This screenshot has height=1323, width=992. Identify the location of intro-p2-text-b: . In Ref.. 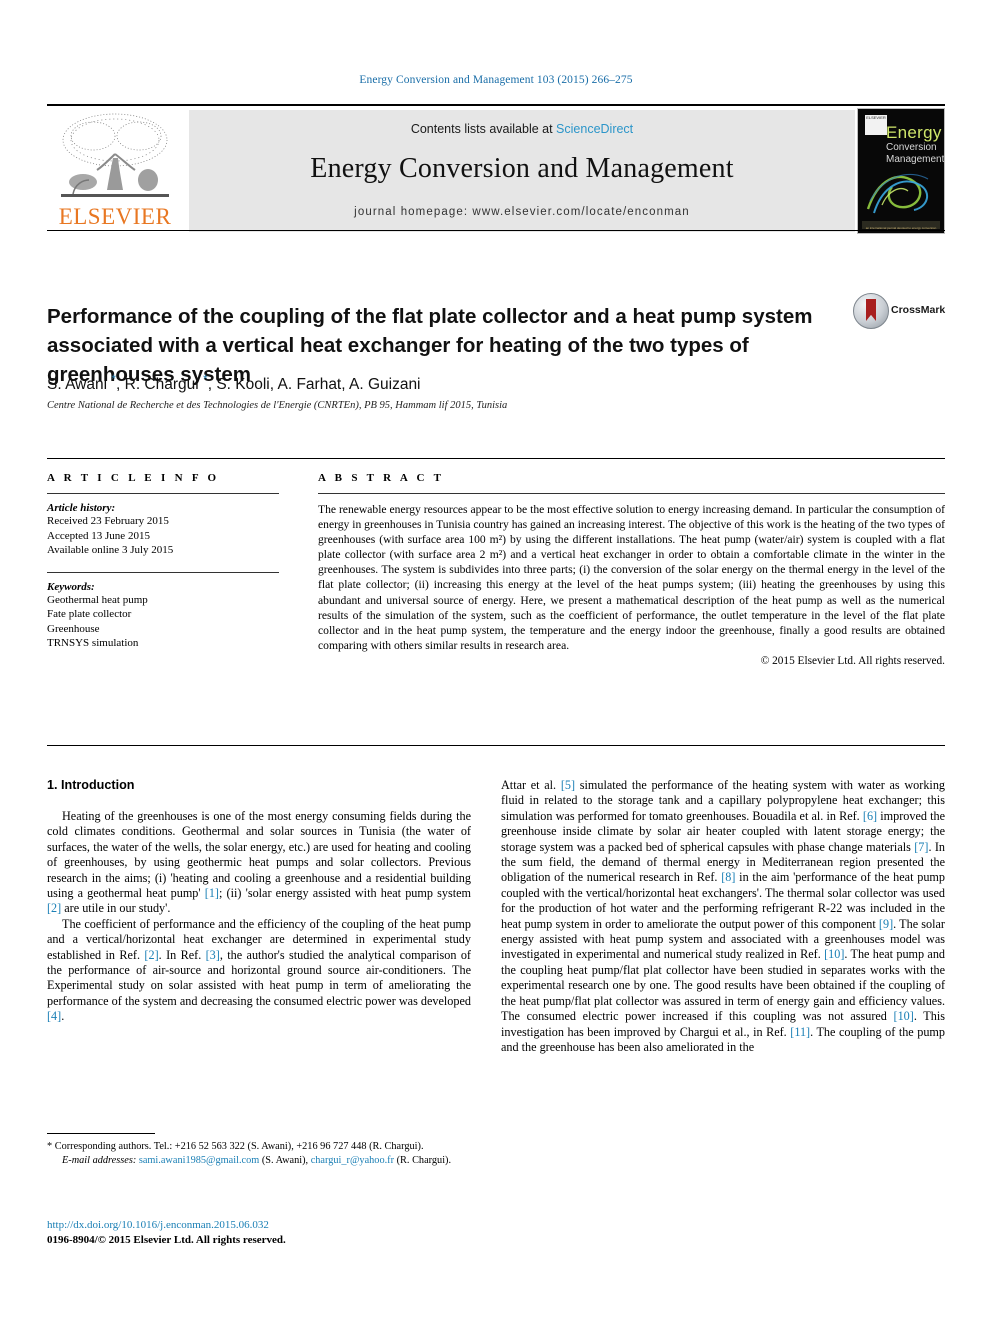
(182, 954).